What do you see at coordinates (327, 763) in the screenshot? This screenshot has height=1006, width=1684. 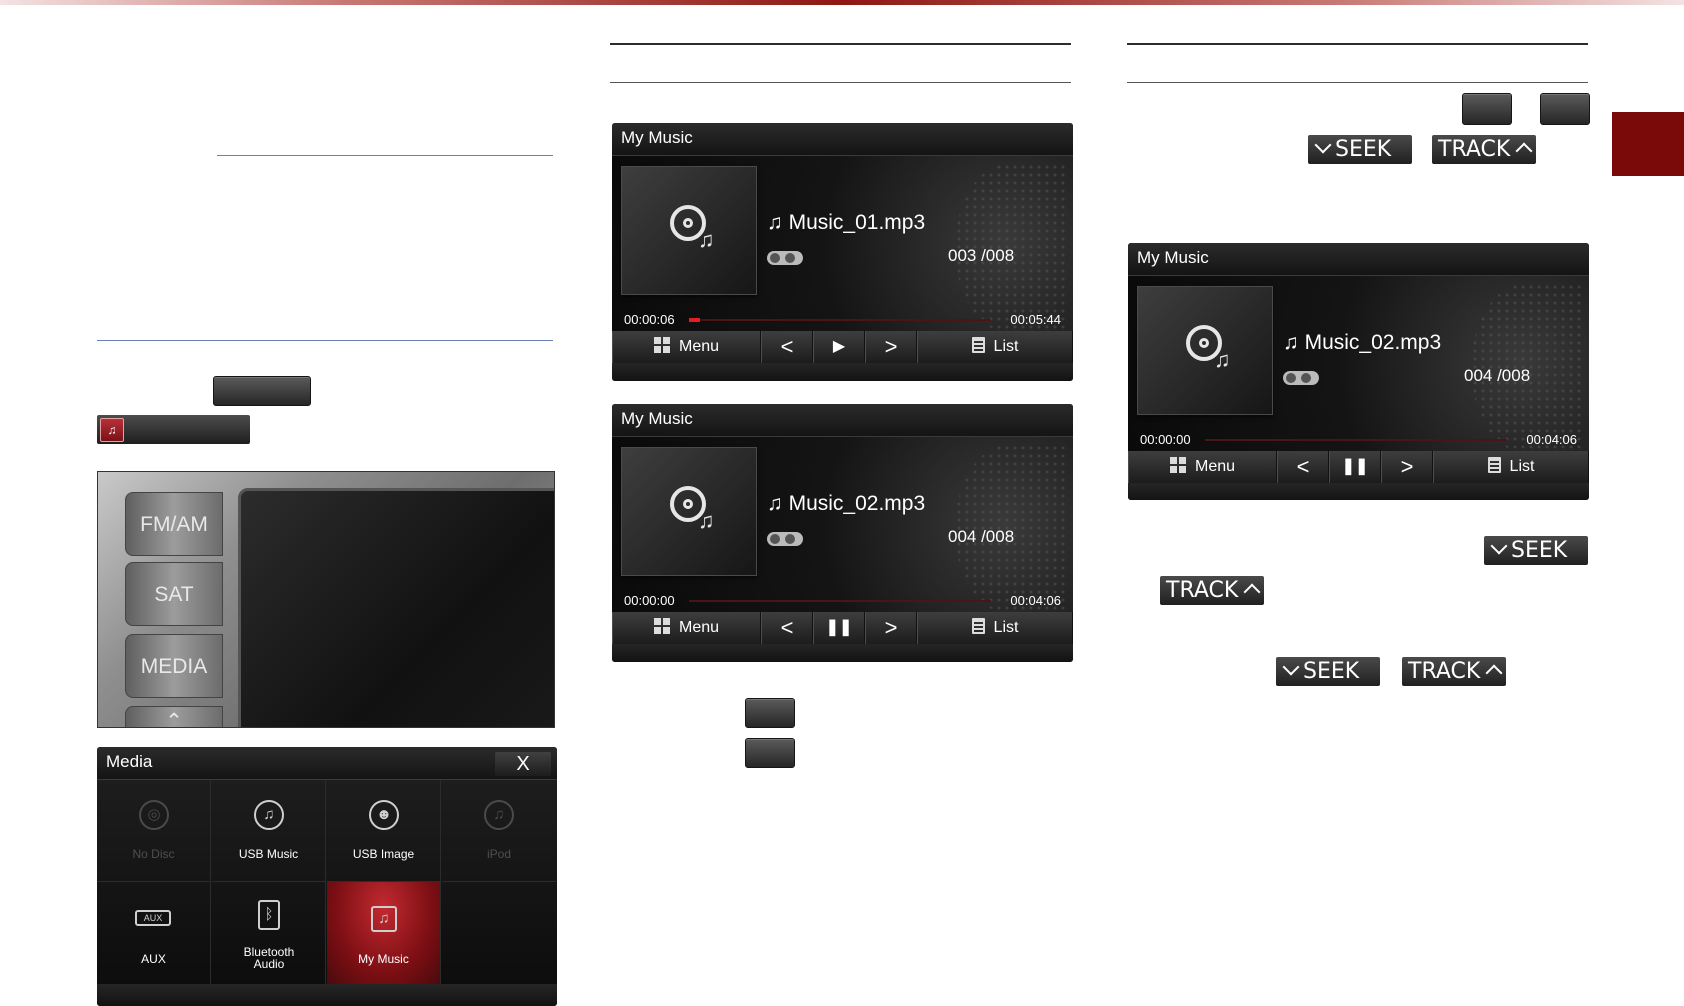 I see `media-menu-title: Media` at bounding box center [327, 763].